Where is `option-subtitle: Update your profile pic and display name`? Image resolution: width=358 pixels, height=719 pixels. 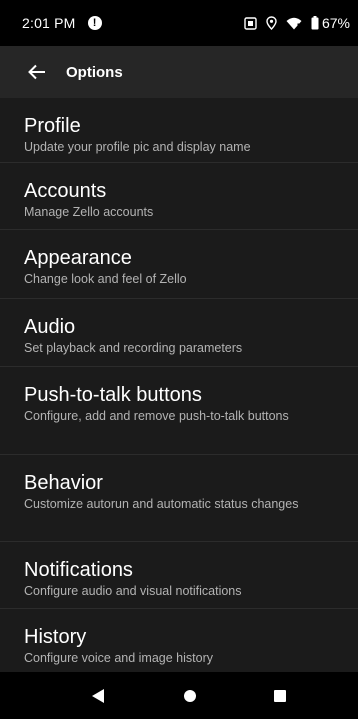 option-subtitle: Update your profile pic and display name is located at coordinates (137, 147).